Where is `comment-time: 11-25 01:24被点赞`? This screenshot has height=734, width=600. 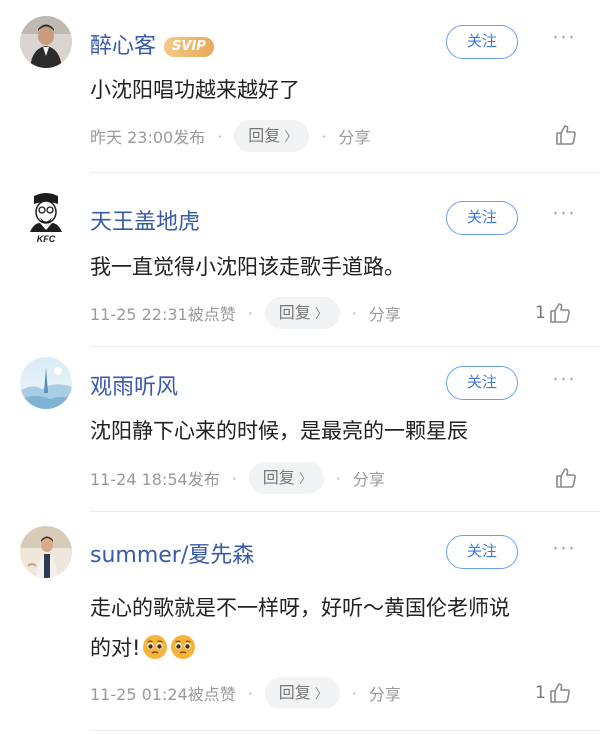
comment-time: 11-25 01:24被点赞 is located at coordinates (163, 694).